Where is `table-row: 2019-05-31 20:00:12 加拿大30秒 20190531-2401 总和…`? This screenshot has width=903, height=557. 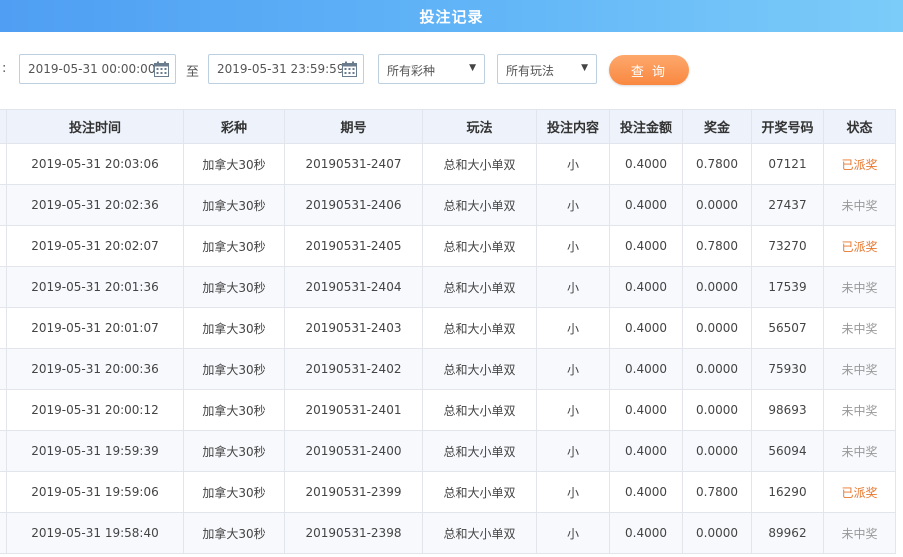 table-row: 2019-05-31 20:00:12 加拿大30秒 20190531-2401 总和… is located at coordinates (448, 410).